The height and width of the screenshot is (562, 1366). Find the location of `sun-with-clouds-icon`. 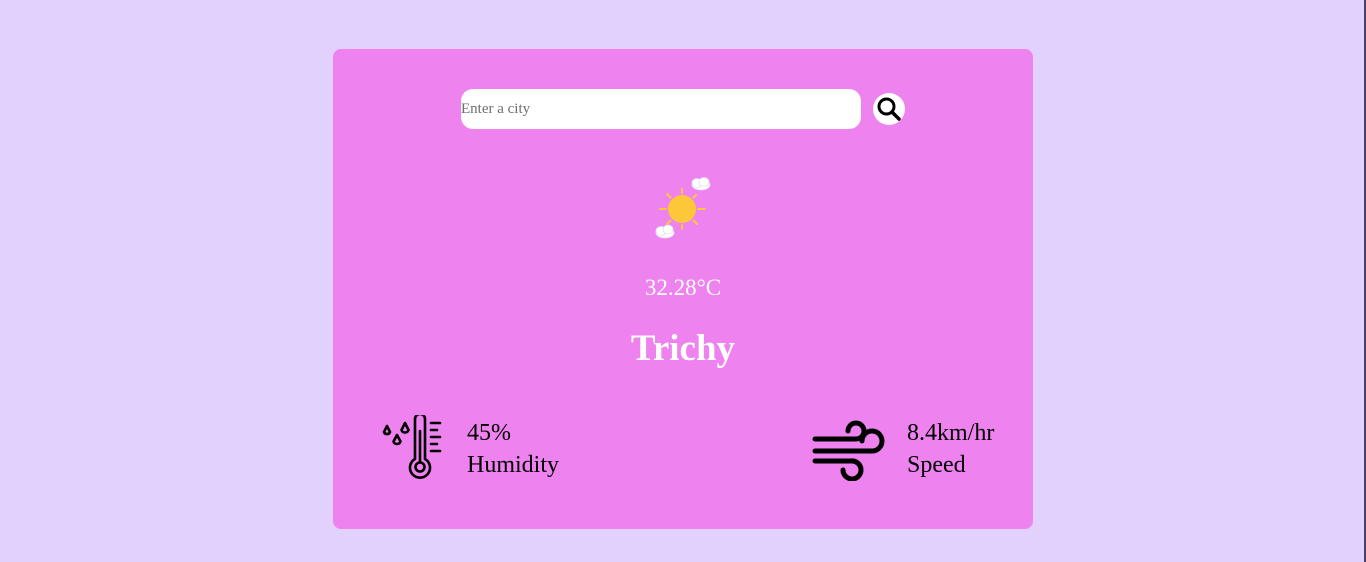

sun-with-clouds-icon is located at coordinates (683, 208).